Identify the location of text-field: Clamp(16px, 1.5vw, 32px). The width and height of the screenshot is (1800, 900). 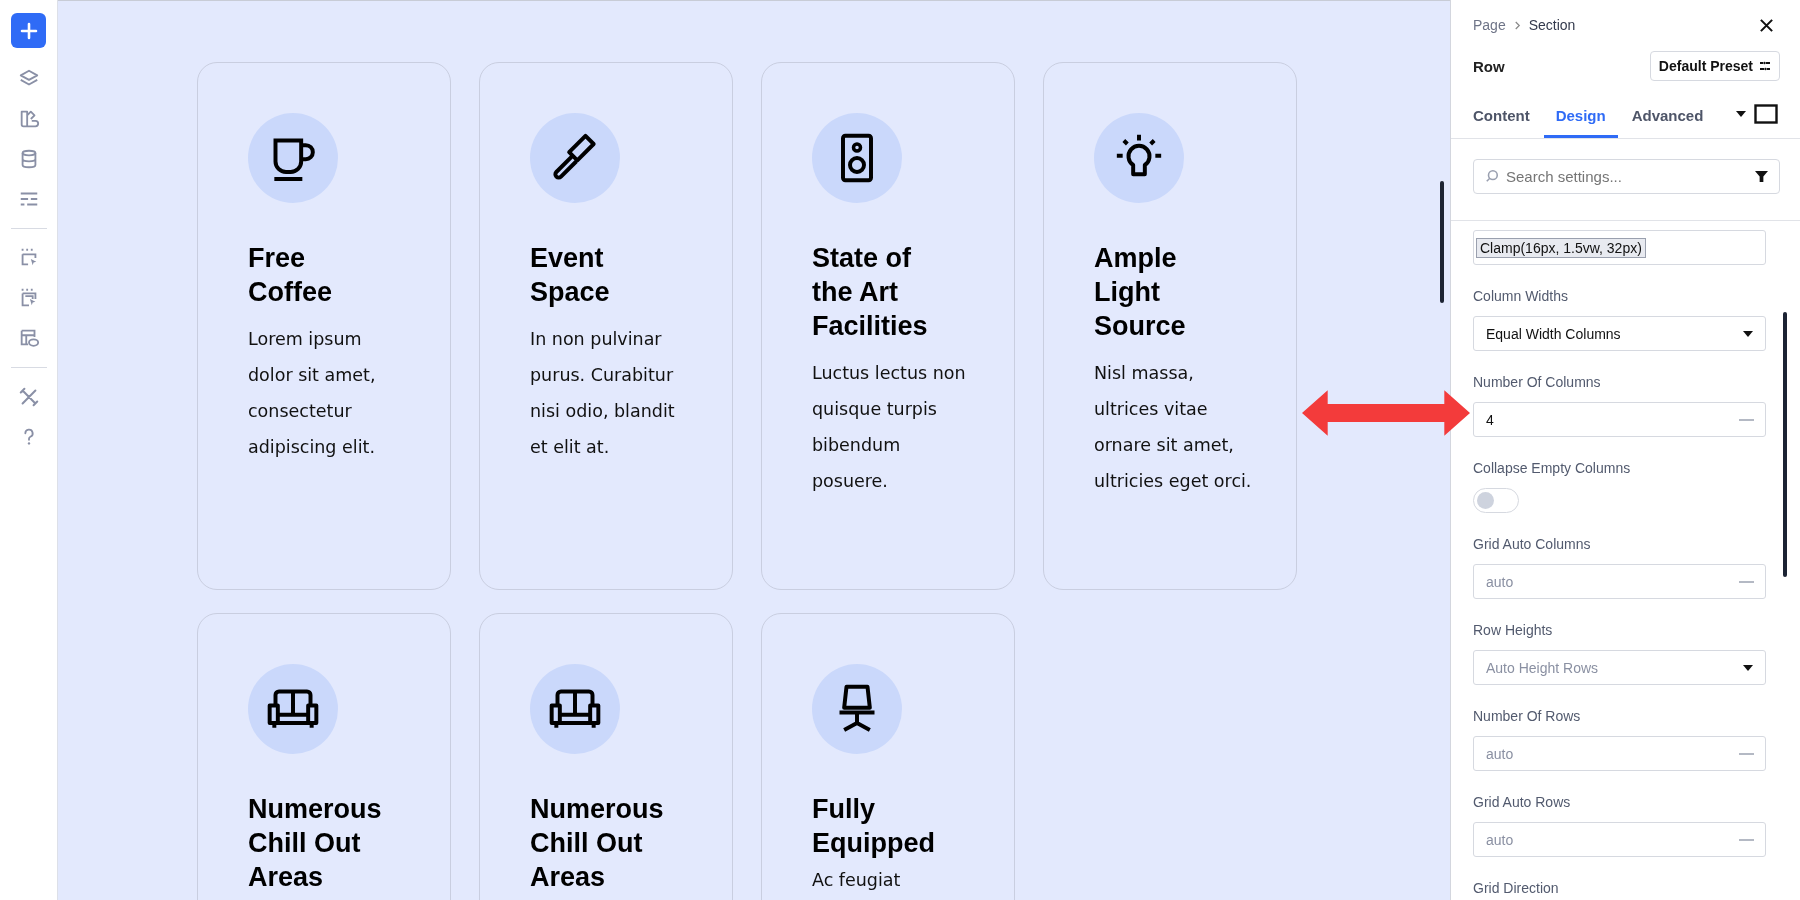
(1619, 247).